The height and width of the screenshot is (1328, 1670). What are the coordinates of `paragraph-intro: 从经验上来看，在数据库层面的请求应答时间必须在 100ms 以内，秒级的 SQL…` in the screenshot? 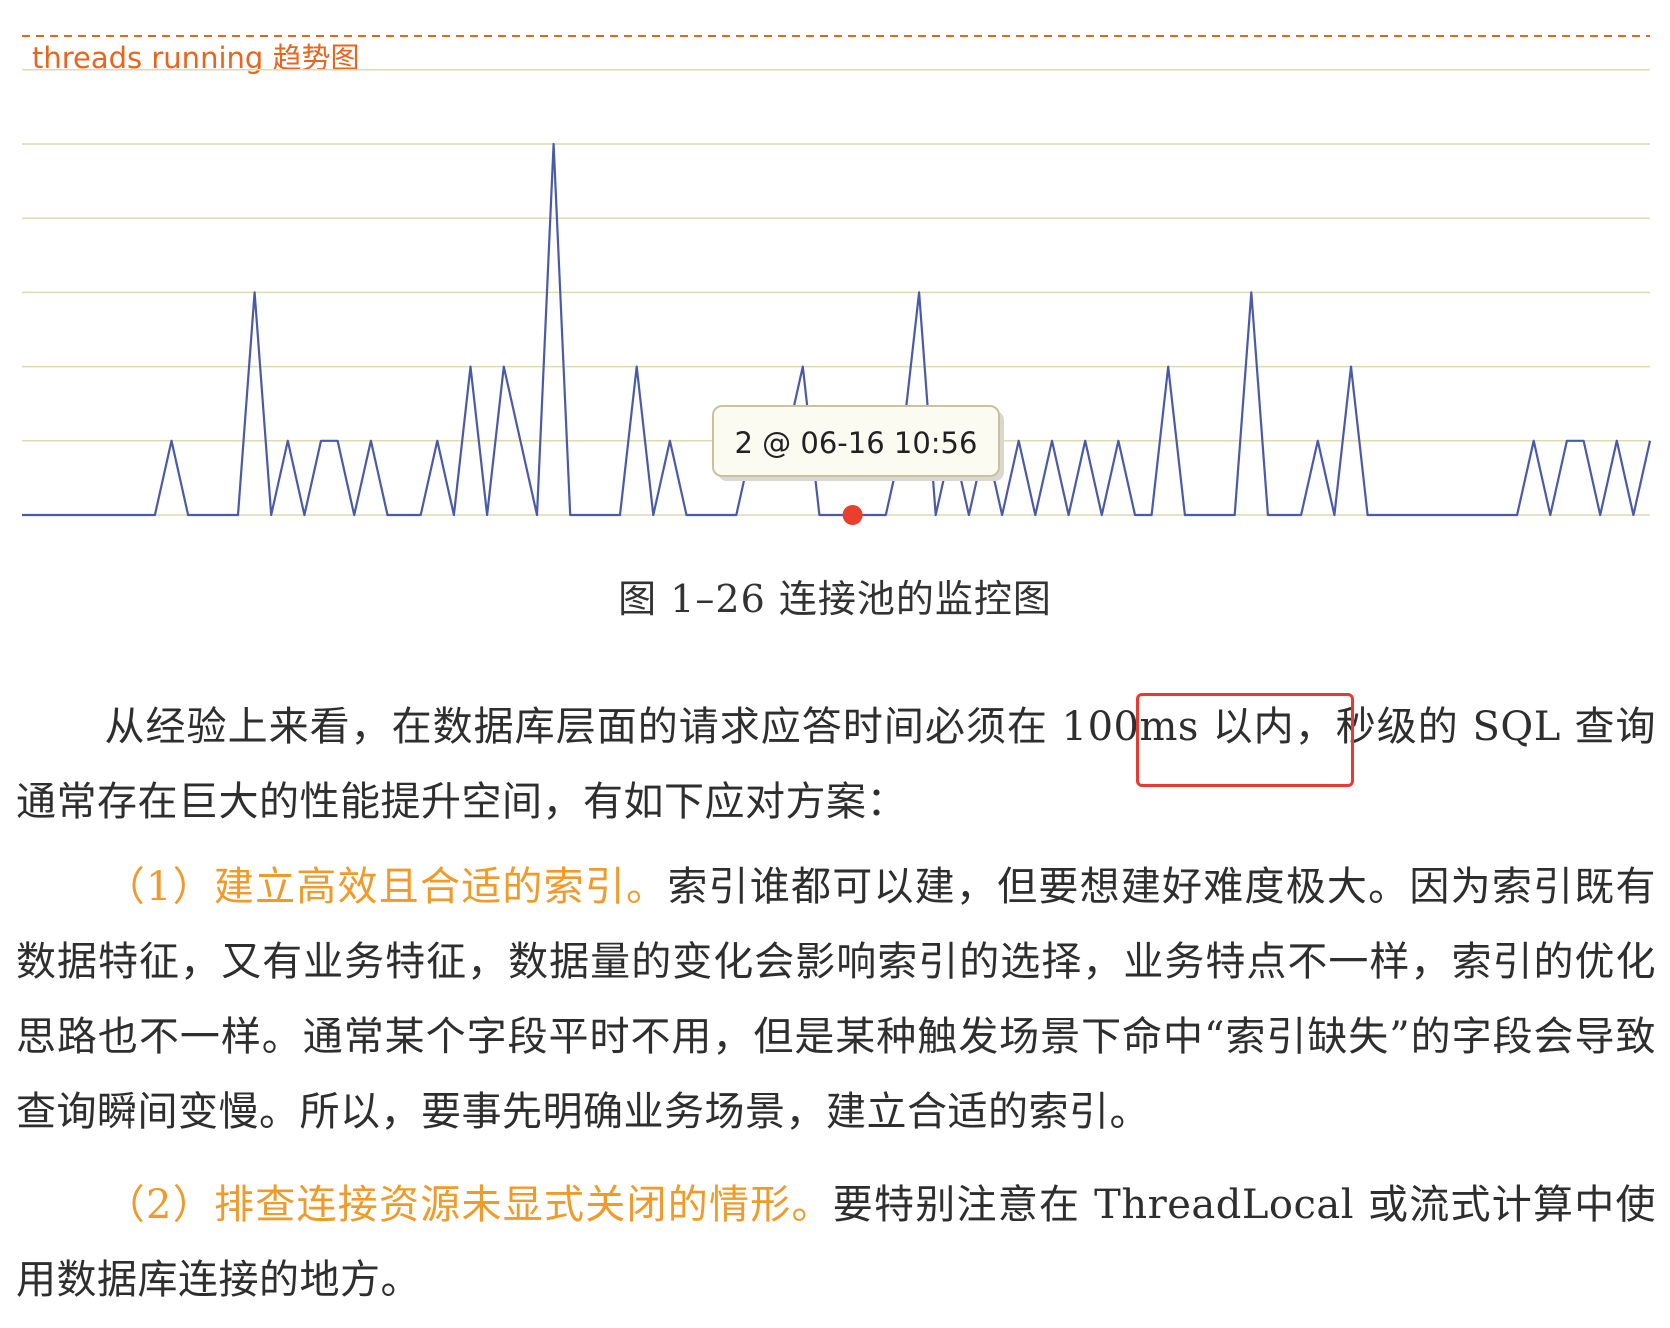 It's located at (836, 765).